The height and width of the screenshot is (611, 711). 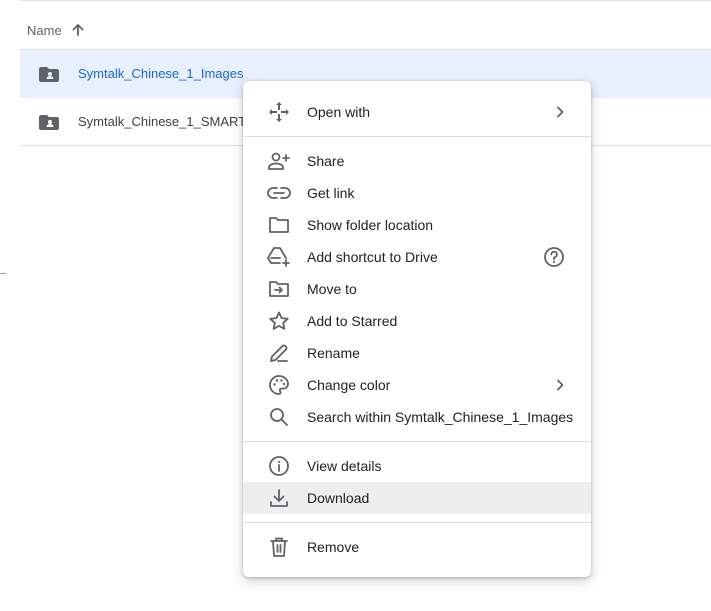 I want to click on open-with-icon, so click(x=279, y=112).